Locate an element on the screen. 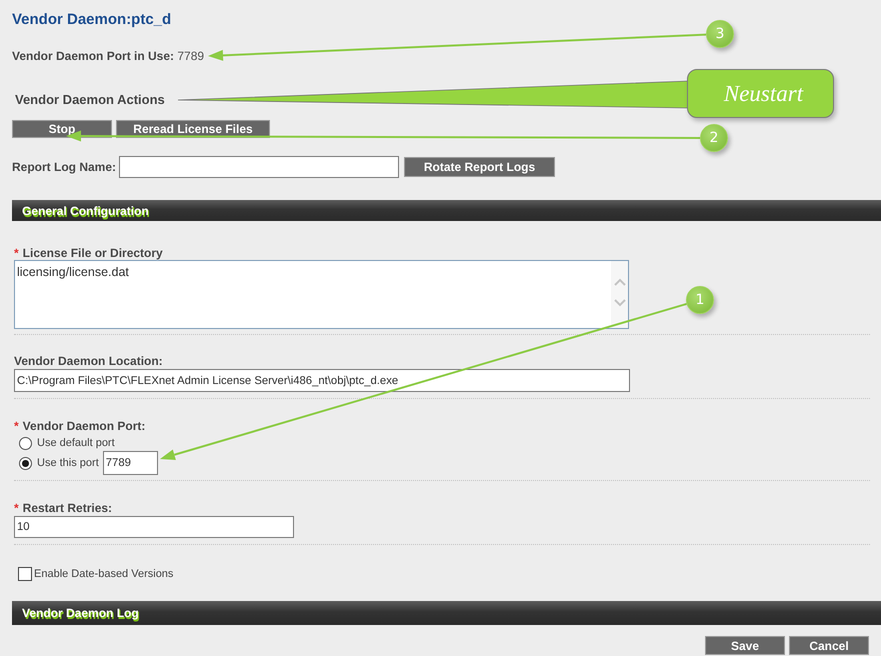 This screenshot has width=881, height=656. textarea-field: licensing/license.dat is located at coordinates (321, 294).